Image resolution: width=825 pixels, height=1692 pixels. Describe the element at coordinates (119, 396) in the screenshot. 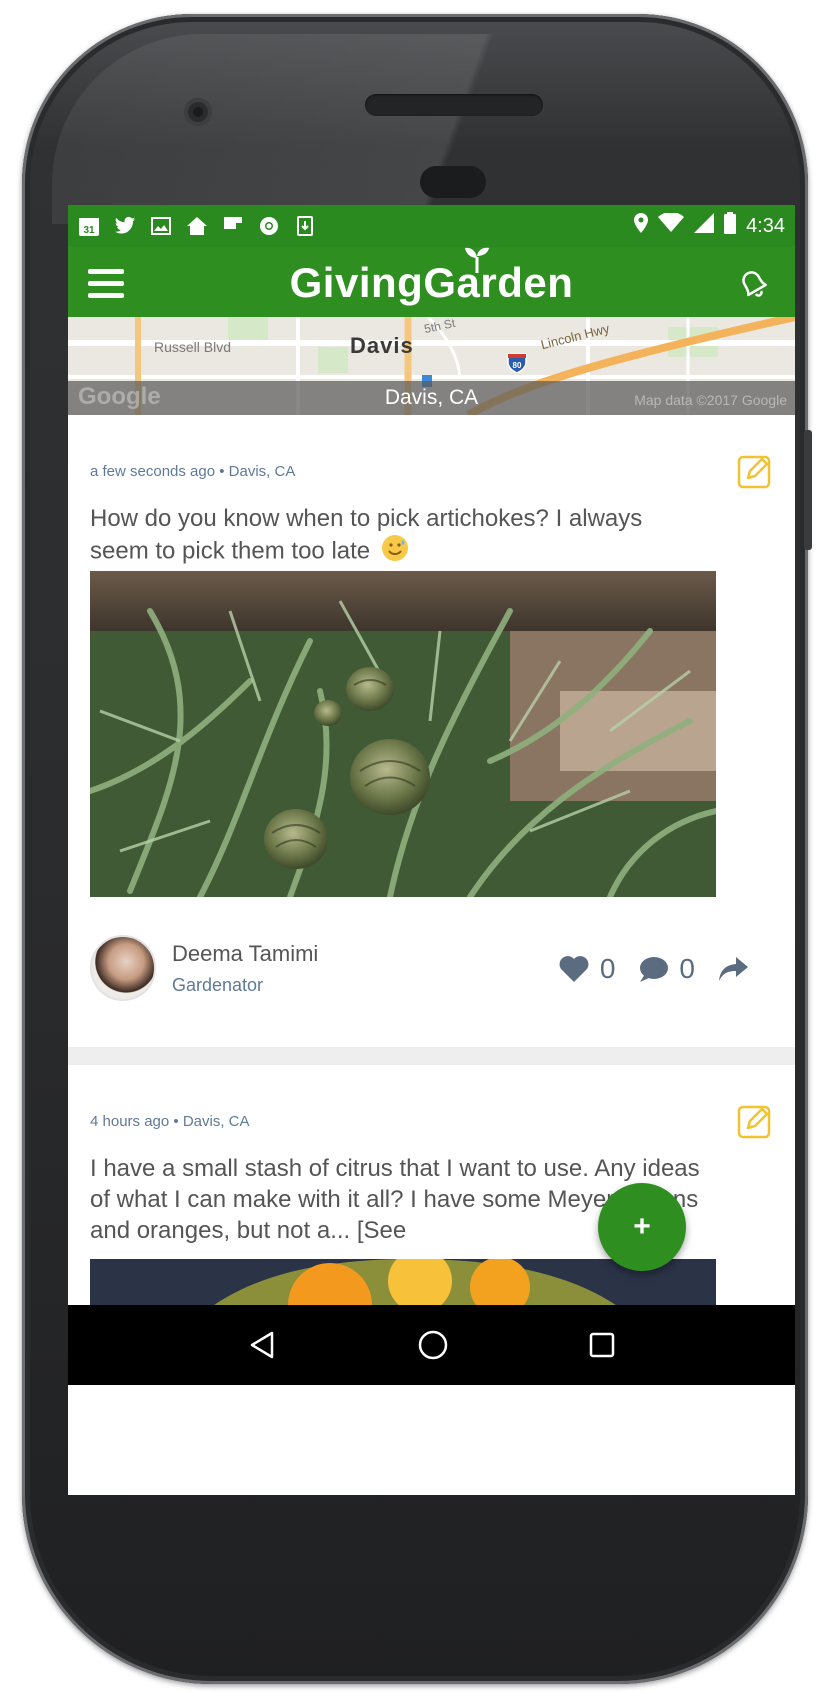

I see `google-logo: Google` at that location.